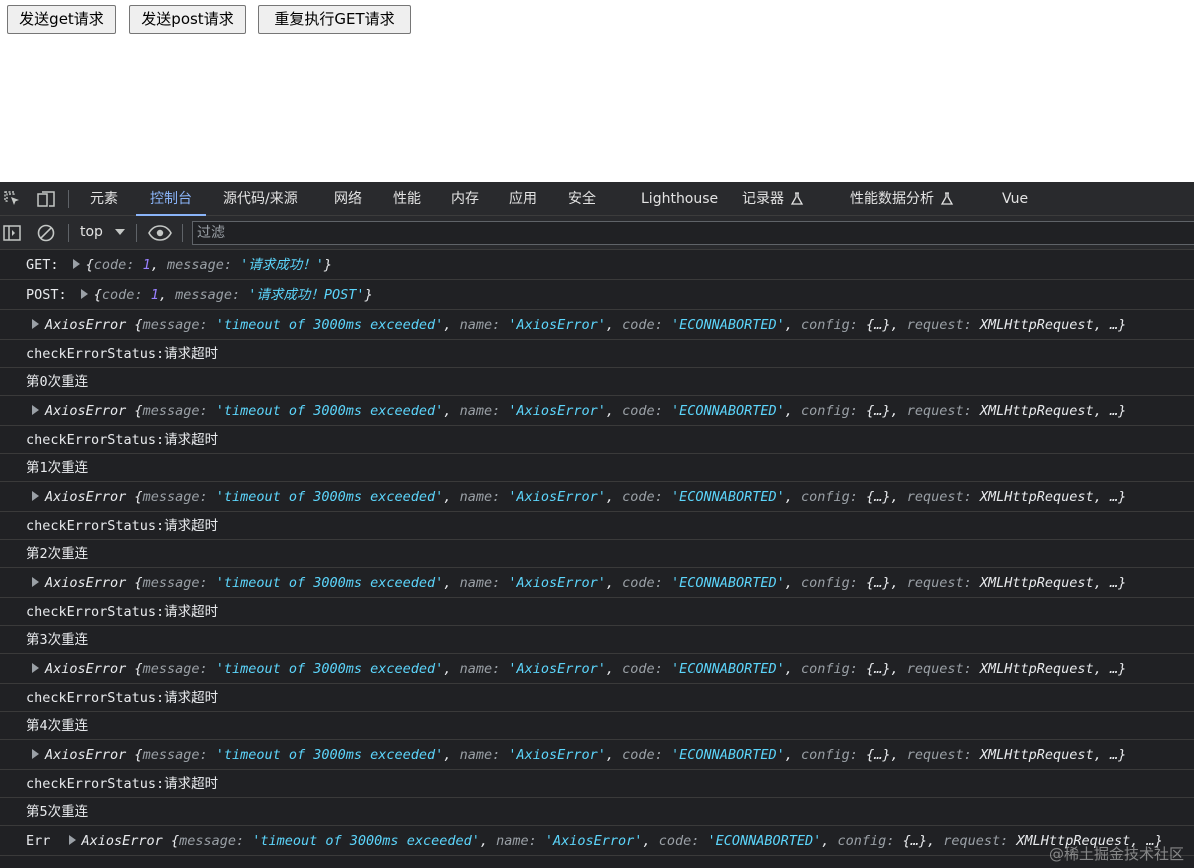 This screenshot has height=868, width=1194. Describe the element at coordinates (597, 382) in the screenshot. I see `console-message-retry: 第0次重连` at that location.